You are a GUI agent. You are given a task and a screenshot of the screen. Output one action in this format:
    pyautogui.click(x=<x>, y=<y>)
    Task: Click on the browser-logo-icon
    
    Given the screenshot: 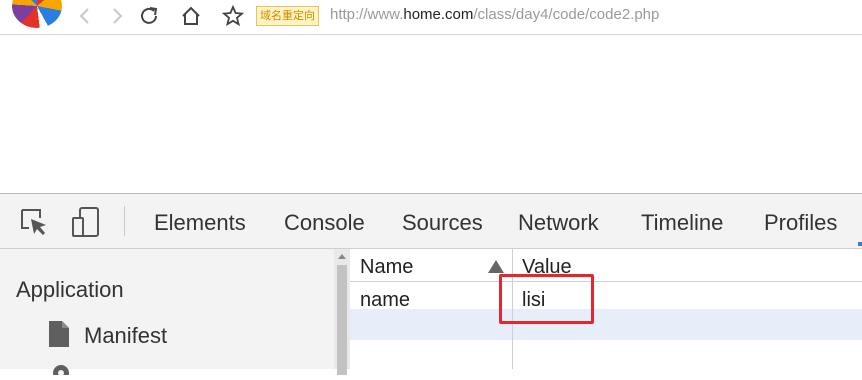 What is the action you would take?
    pyautogui.click(x=37, y=14)
    